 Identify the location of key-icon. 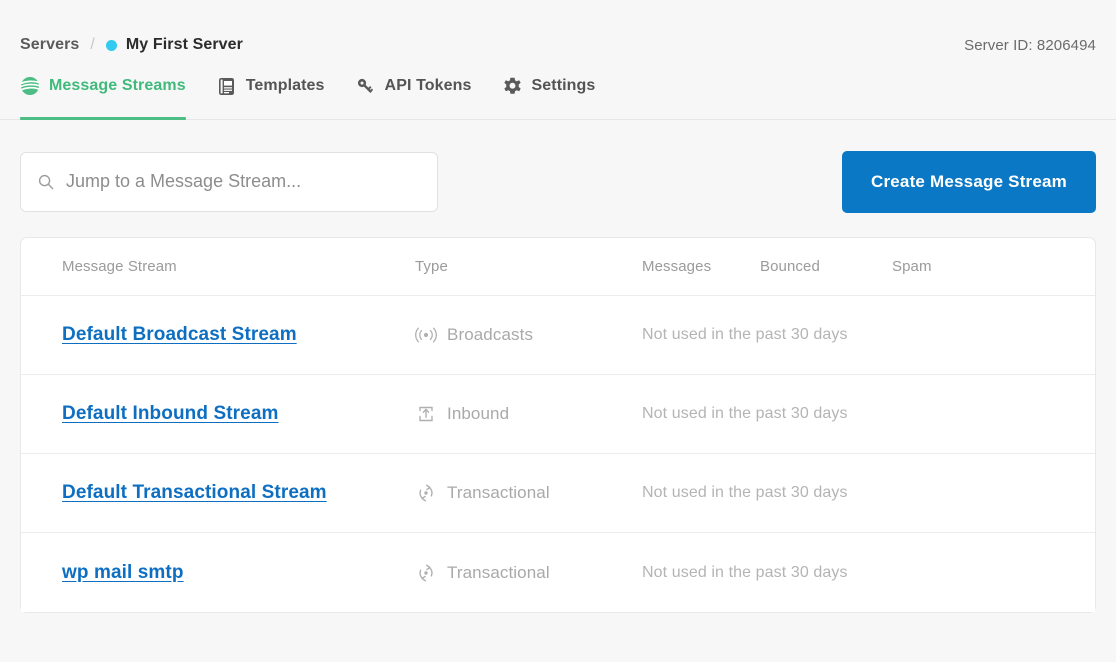
(366, 86).